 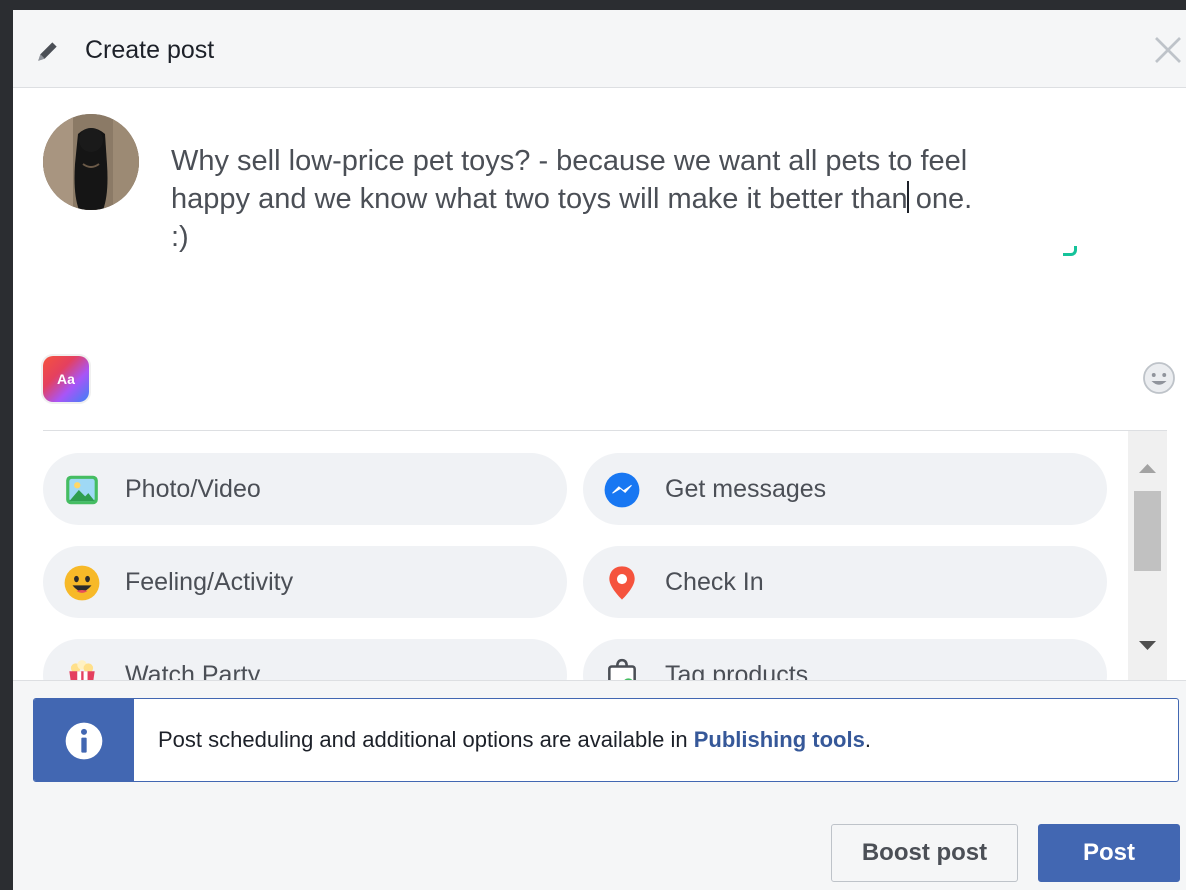 What do you see at coordinates (82, 583) in the screenshot?
I see `smiley-icon` at bounding box center [82, 583].